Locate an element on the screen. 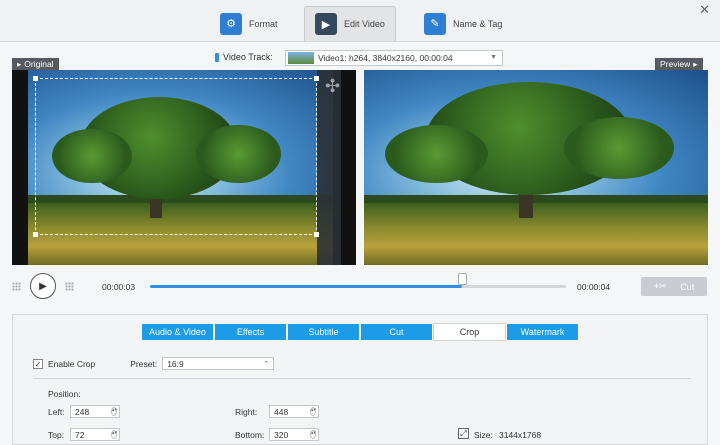 This screenshot has width=720, height=445. section-divider is located at coordinates (362, 378).